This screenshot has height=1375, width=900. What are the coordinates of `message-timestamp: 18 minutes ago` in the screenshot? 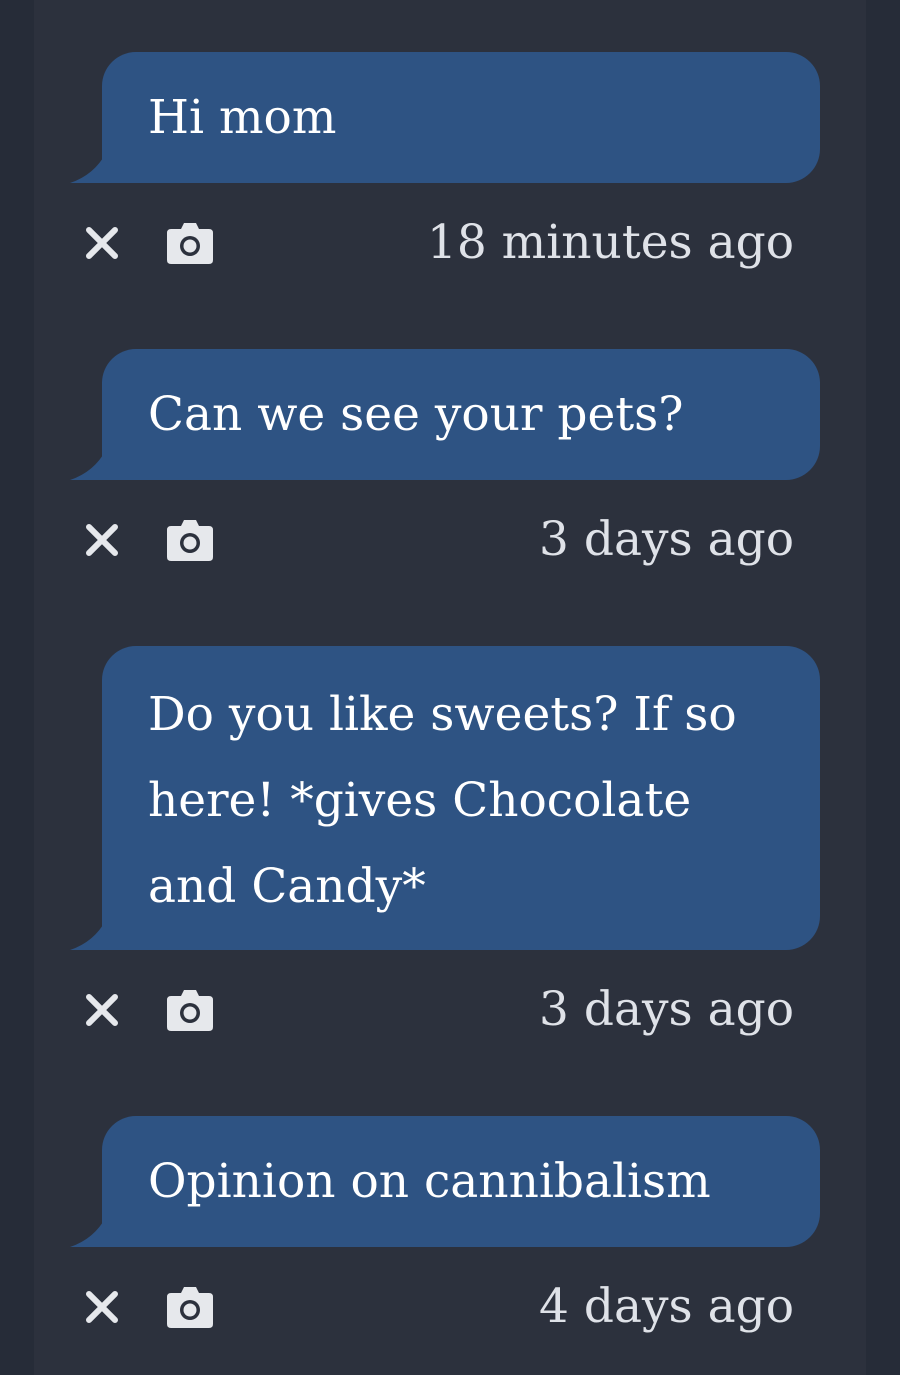 It's located at (610, 242).